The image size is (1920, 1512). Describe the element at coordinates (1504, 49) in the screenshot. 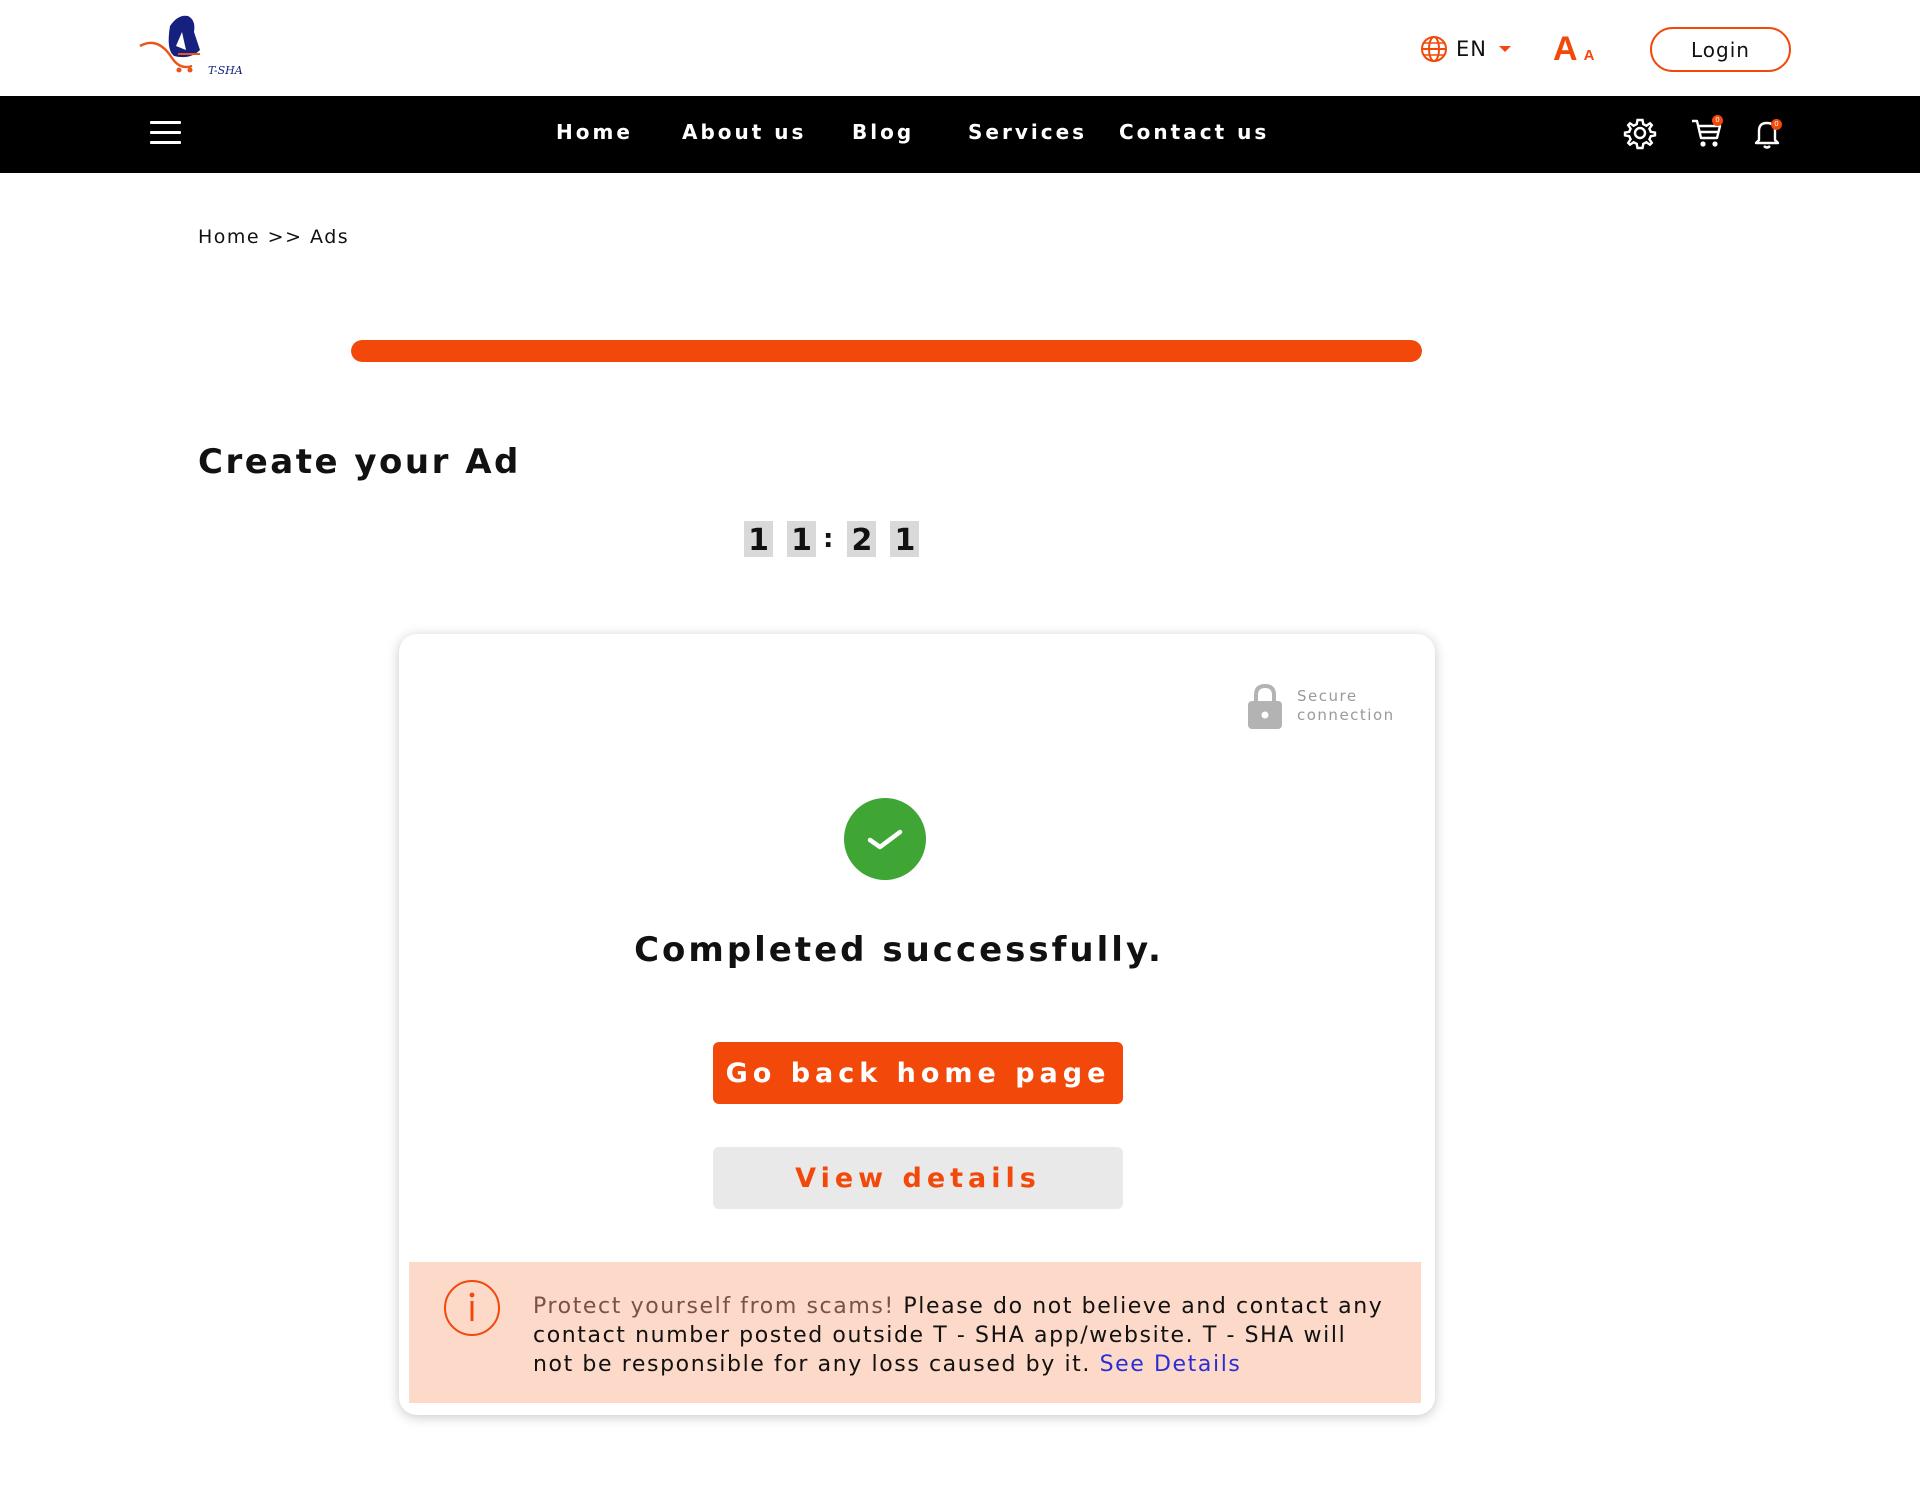

I see `chevron-down-icon` at that location.